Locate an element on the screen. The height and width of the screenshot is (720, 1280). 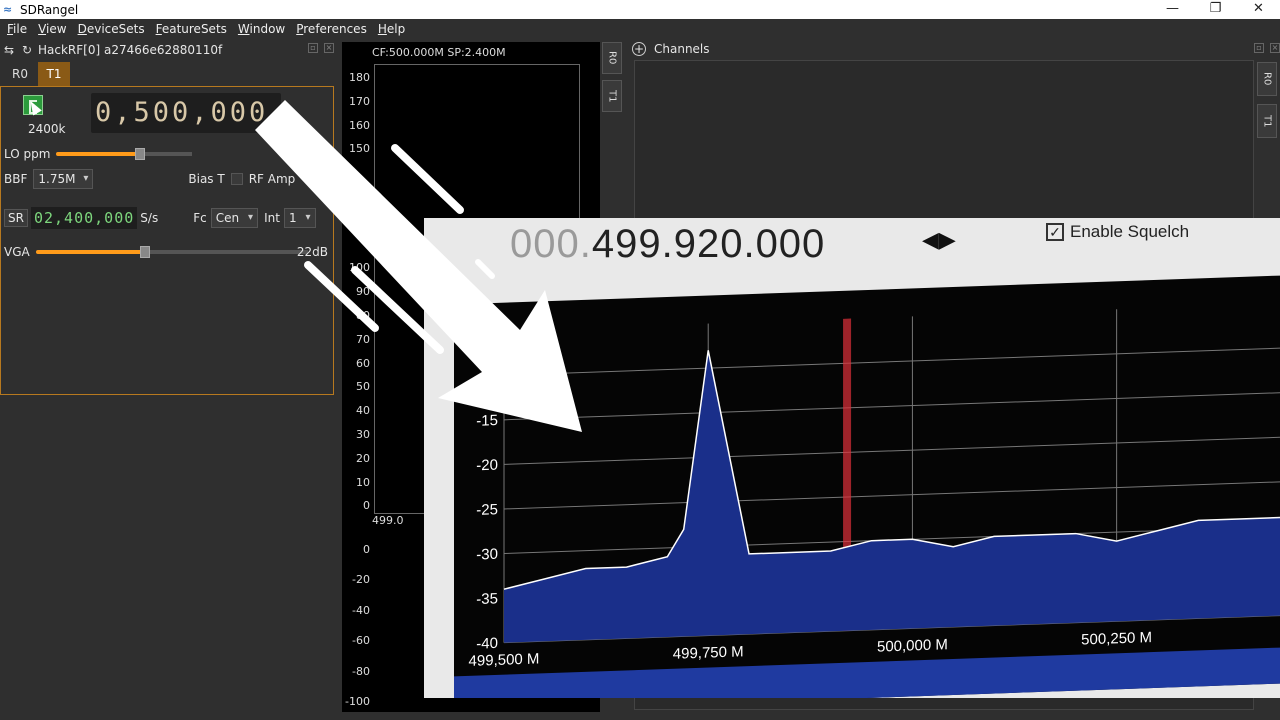
annotation-arrow-icon is located at coordinates (418, 266).